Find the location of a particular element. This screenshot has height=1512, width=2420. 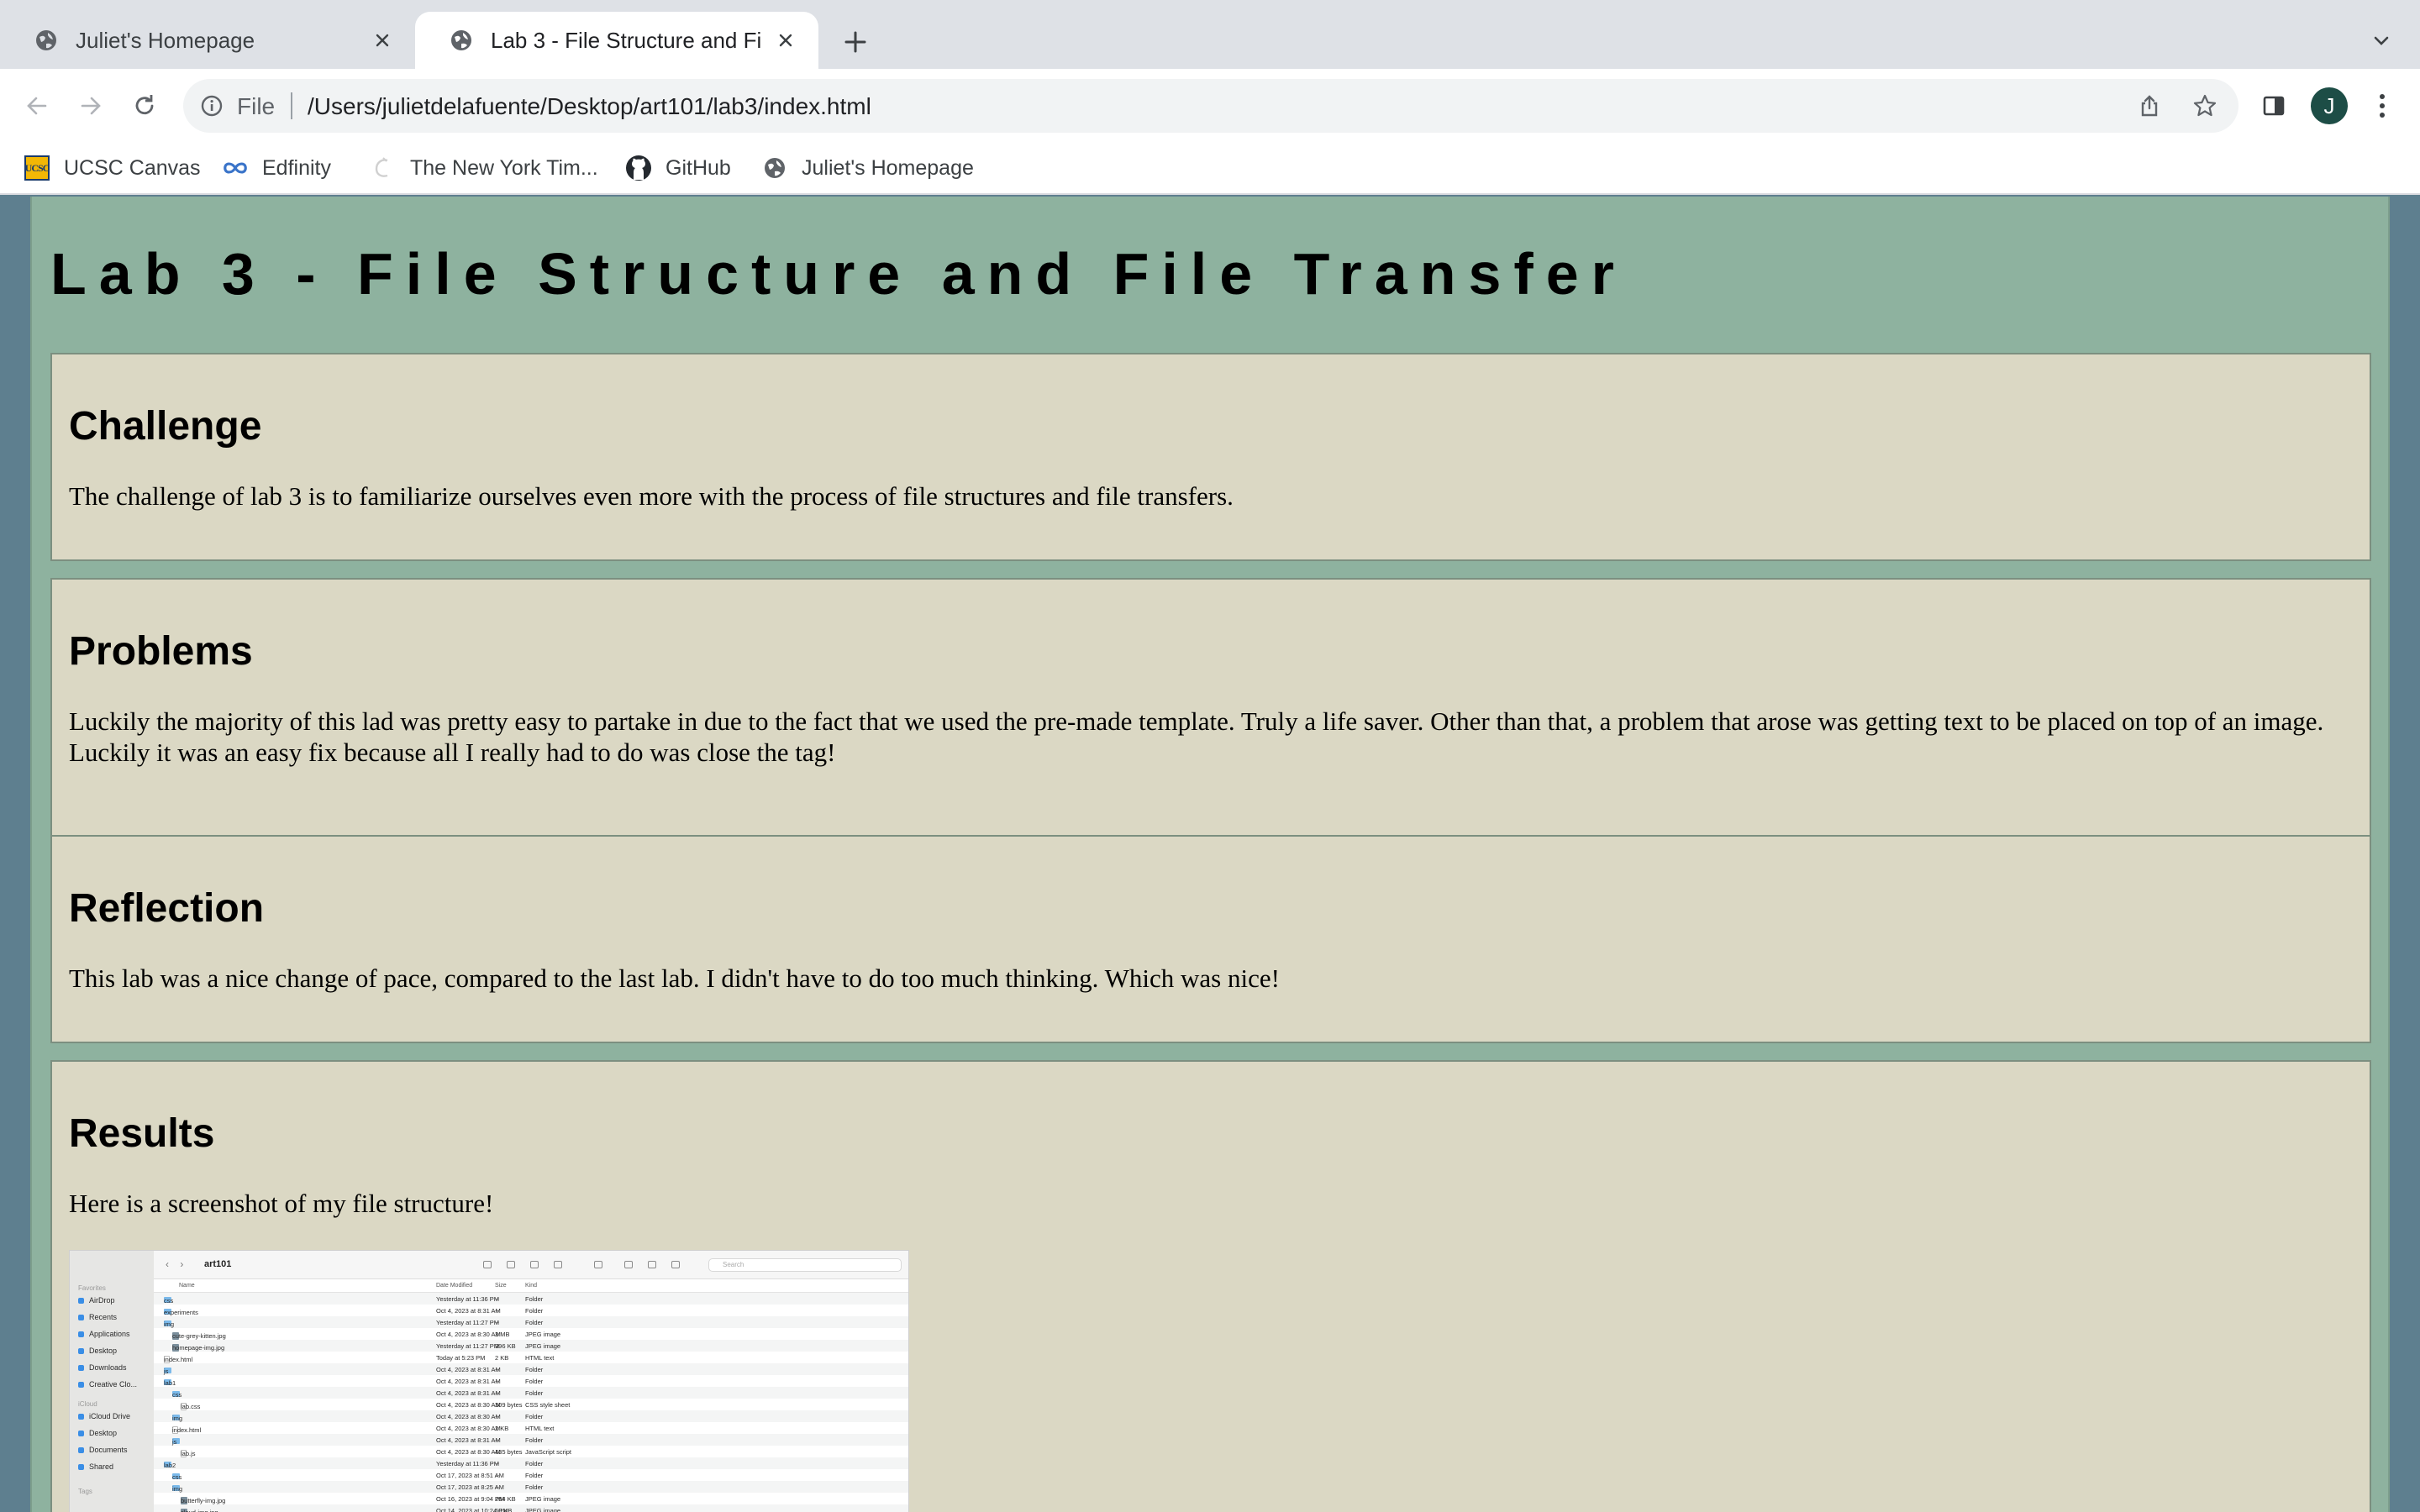

bookmark-ucsc-canvas: UCSC UCSC Canvas is located at coordinates (113, 168).